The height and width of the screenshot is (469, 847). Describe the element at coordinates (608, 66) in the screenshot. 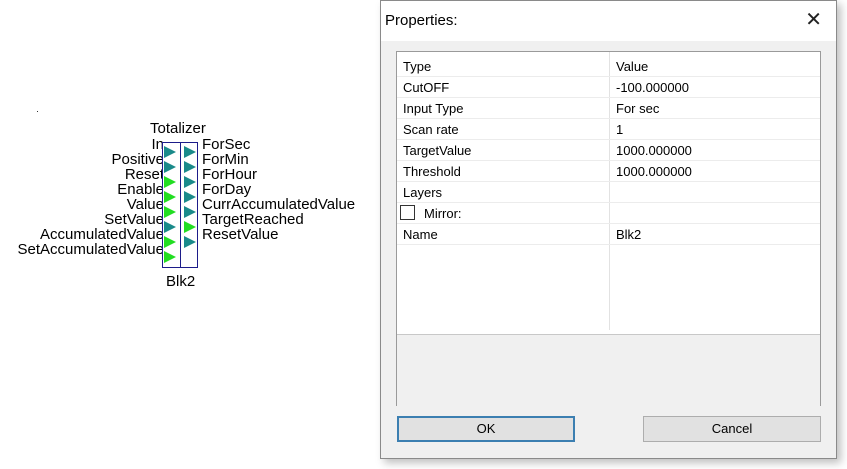

I see `grid-header-row: Type Value` at that location.